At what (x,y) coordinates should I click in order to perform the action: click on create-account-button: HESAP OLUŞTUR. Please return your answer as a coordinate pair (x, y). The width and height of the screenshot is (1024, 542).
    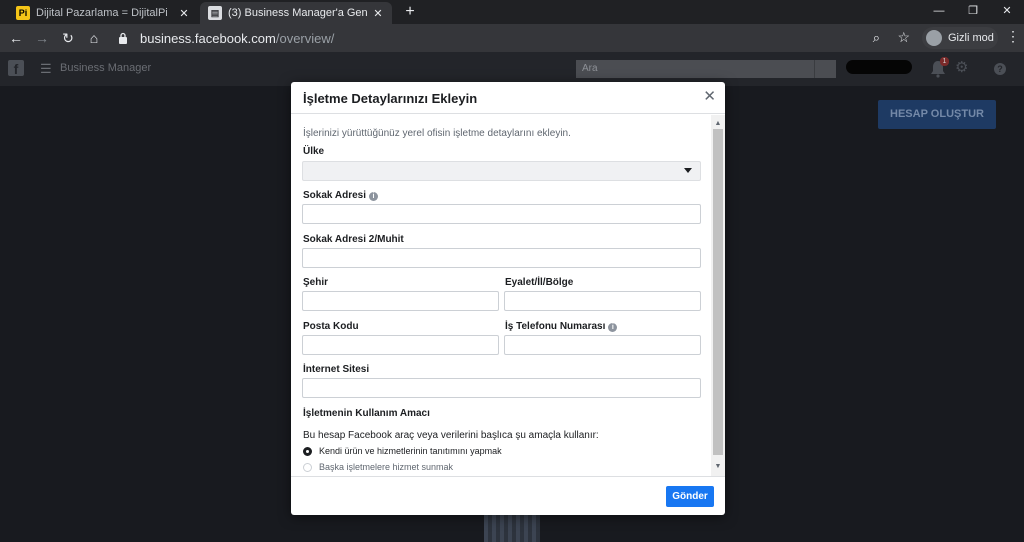
    Looking at the image, I should click on (937, 114).